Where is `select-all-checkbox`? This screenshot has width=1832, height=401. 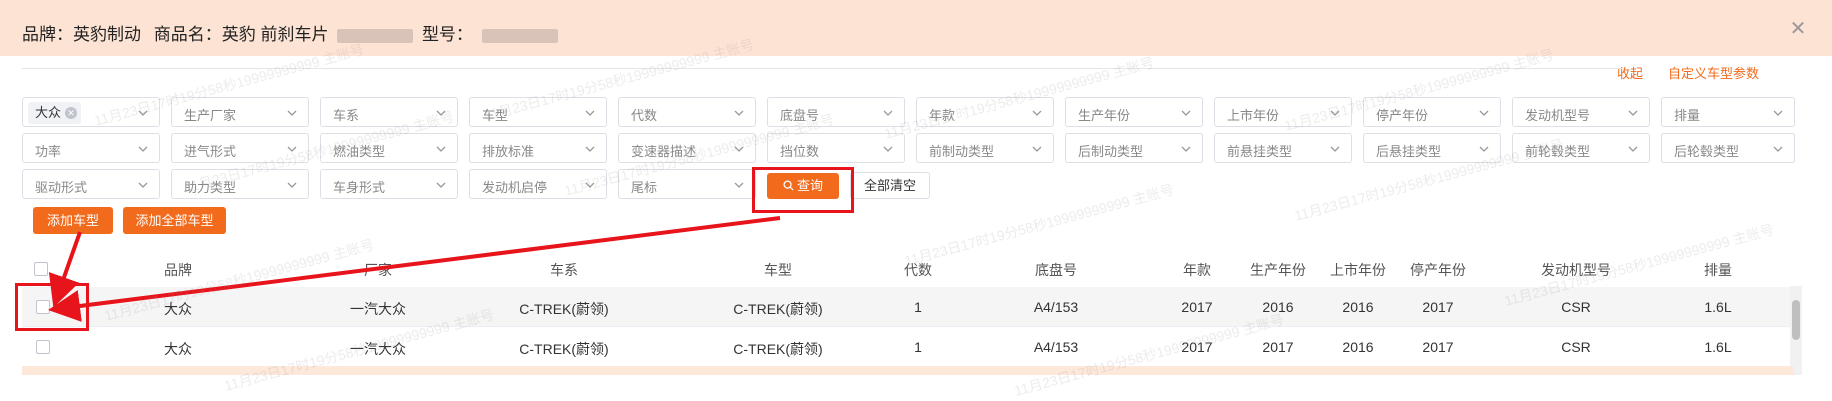
select-all-checkbox is located at coordinates (41, 269).